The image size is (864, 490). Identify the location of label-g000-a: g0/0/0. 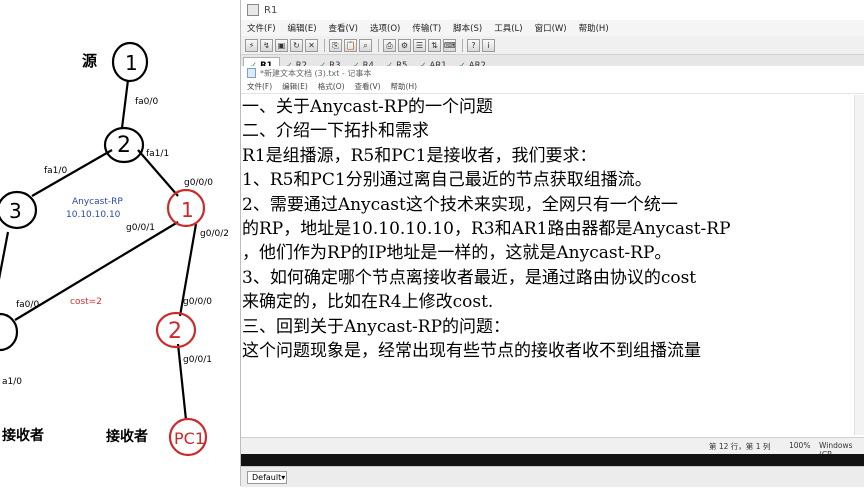
(198, 183).